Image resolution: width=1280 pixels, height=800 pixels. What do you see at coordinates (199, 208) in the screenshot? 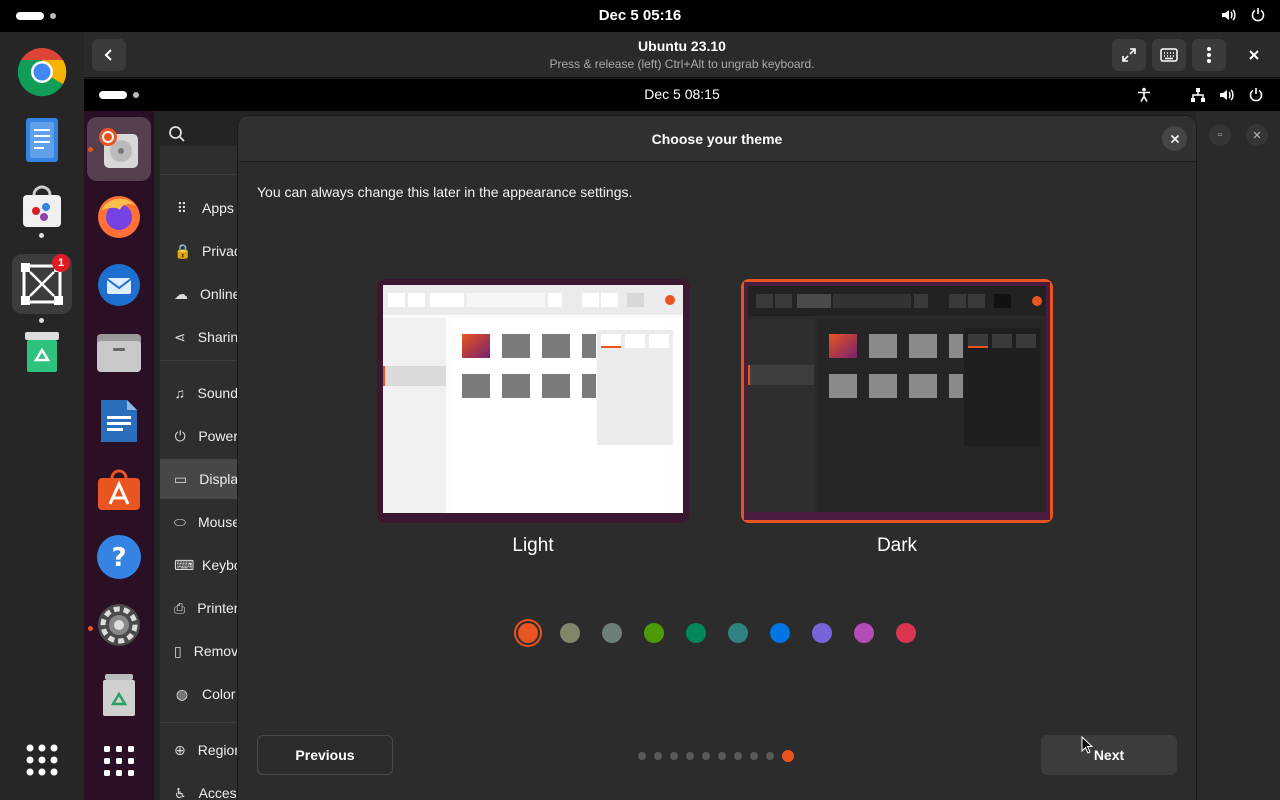
I see `sidebar-item-apps: ⠿ Apps` at bounding box center [199, 208].